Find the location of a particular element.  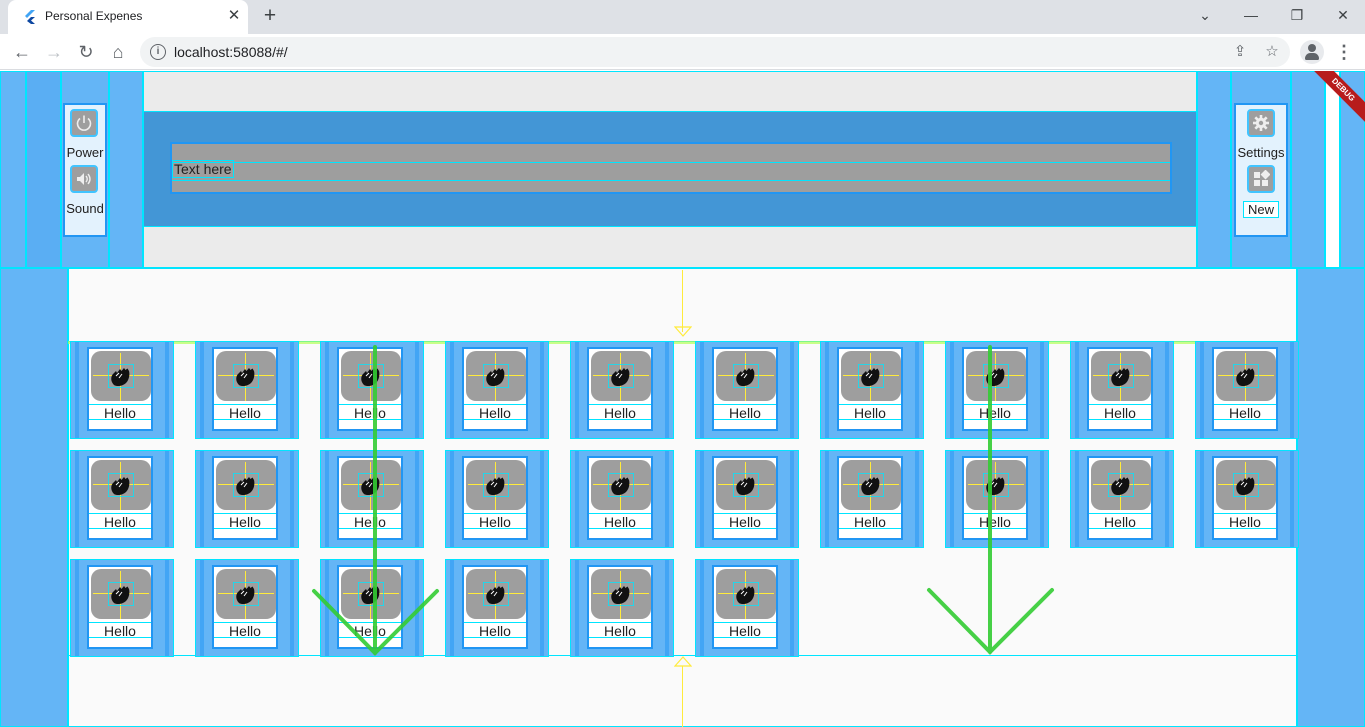

close-window-button: ✕ is located at coordinates (1342, 15).